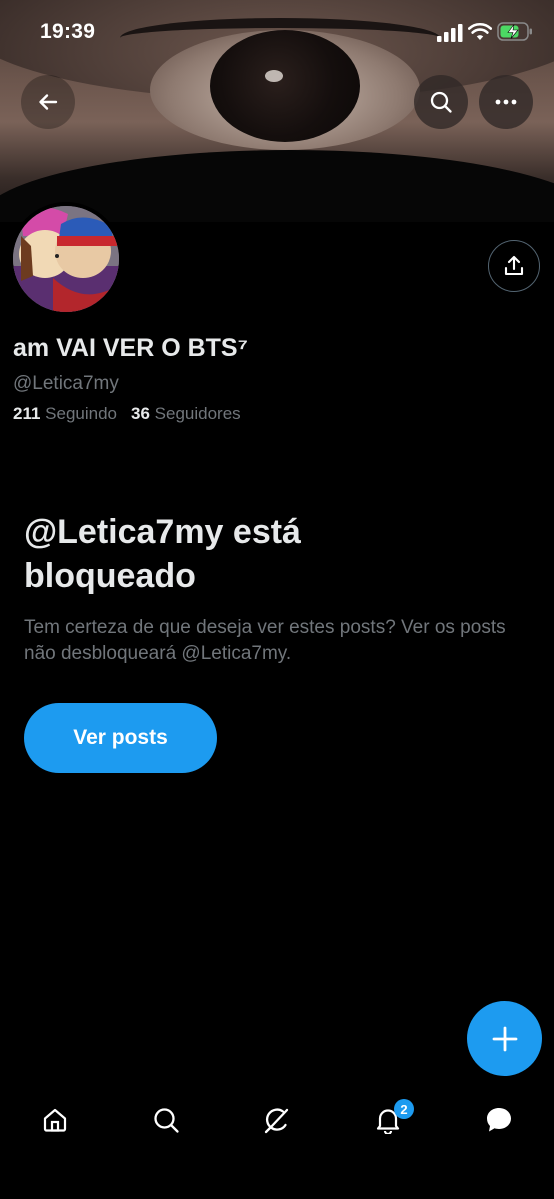  What do you see at coordinates (450, 33) in the screenshot?
I see `cellular-signal-icon` at bounding box center [450, 33].